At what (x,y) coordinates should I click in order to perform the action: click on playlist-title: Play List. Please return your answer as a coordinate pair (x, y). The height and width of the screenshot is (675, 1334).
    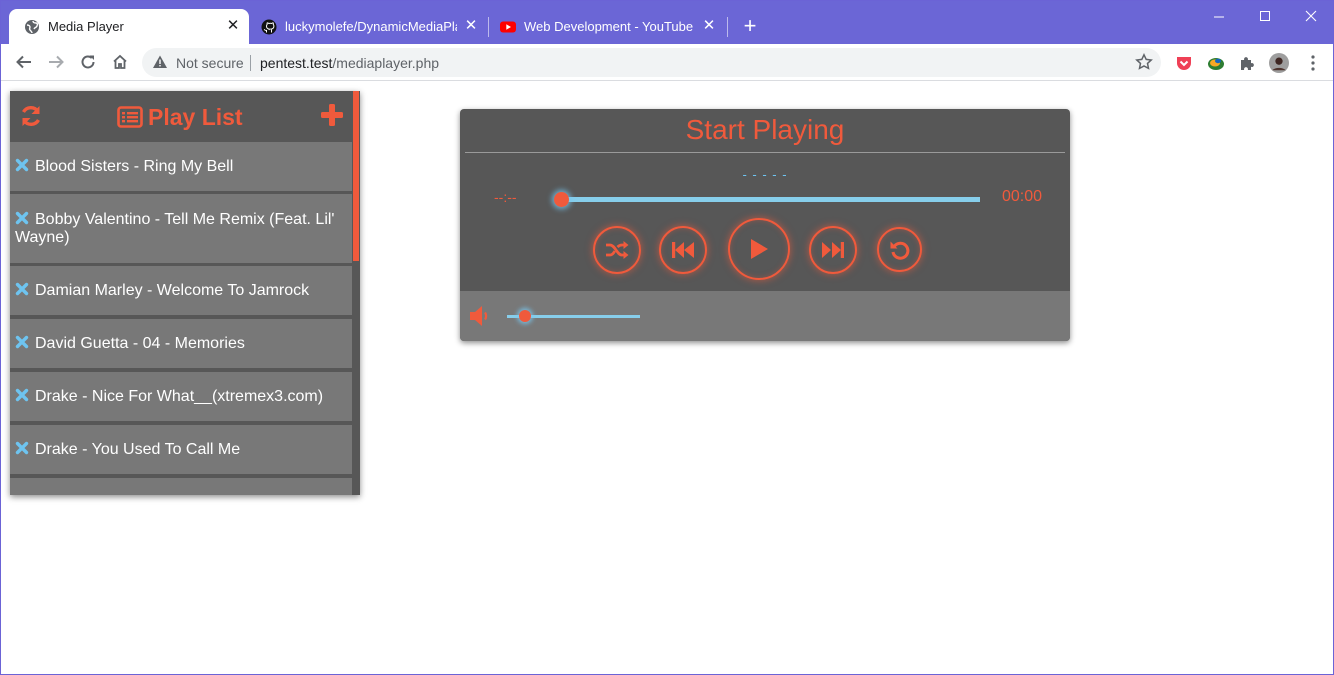
    Looking at the image, I should click on (180, 117).